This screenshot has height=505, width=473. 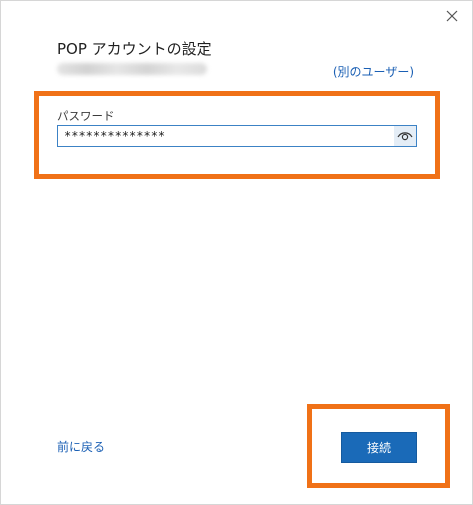 What do you see at coordinates (86, 116) in the screenshot?
I see `password-label: パスワード` at bounding box center [86, 116].